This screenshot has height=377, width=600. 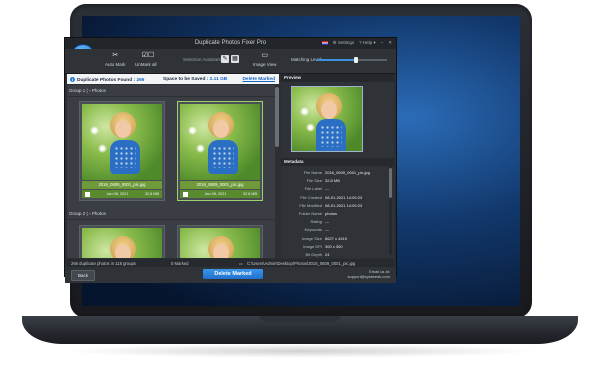 I want to click on status-groups: 266 duplicate photos in 118 groups, so click(x=103, y=263).